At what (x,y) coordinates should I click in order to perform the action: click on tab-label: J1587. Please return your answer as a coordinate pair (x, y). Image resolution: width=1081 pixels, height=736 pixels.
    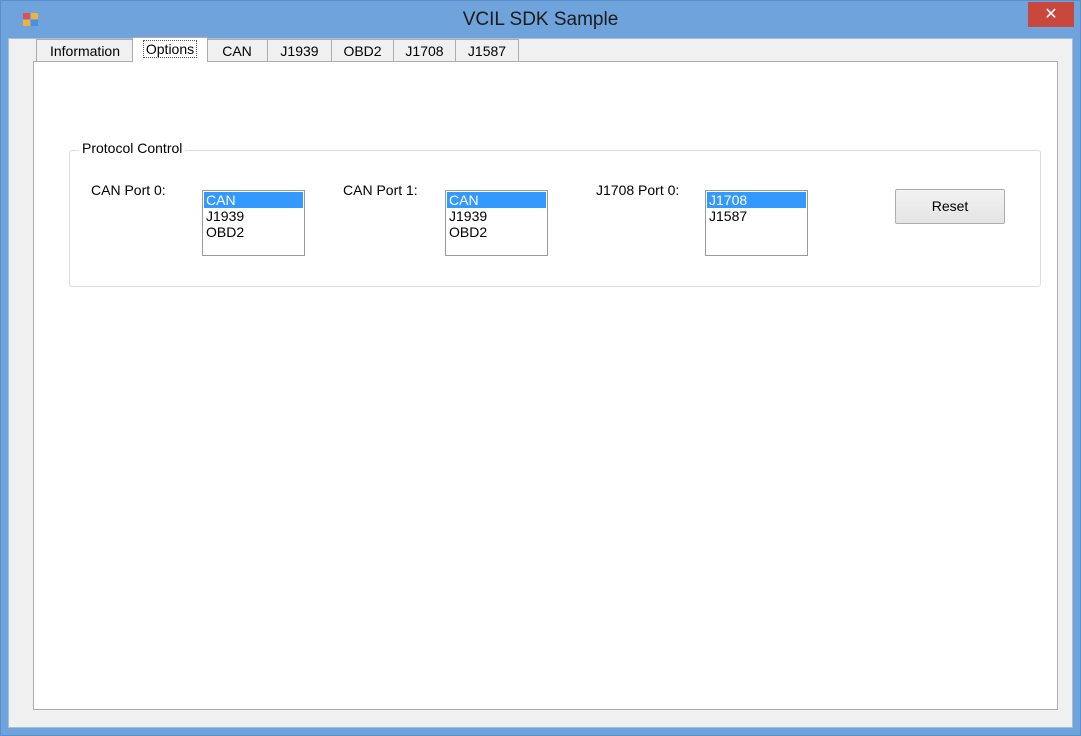
    Looking at the image, I should click on (487, 51).